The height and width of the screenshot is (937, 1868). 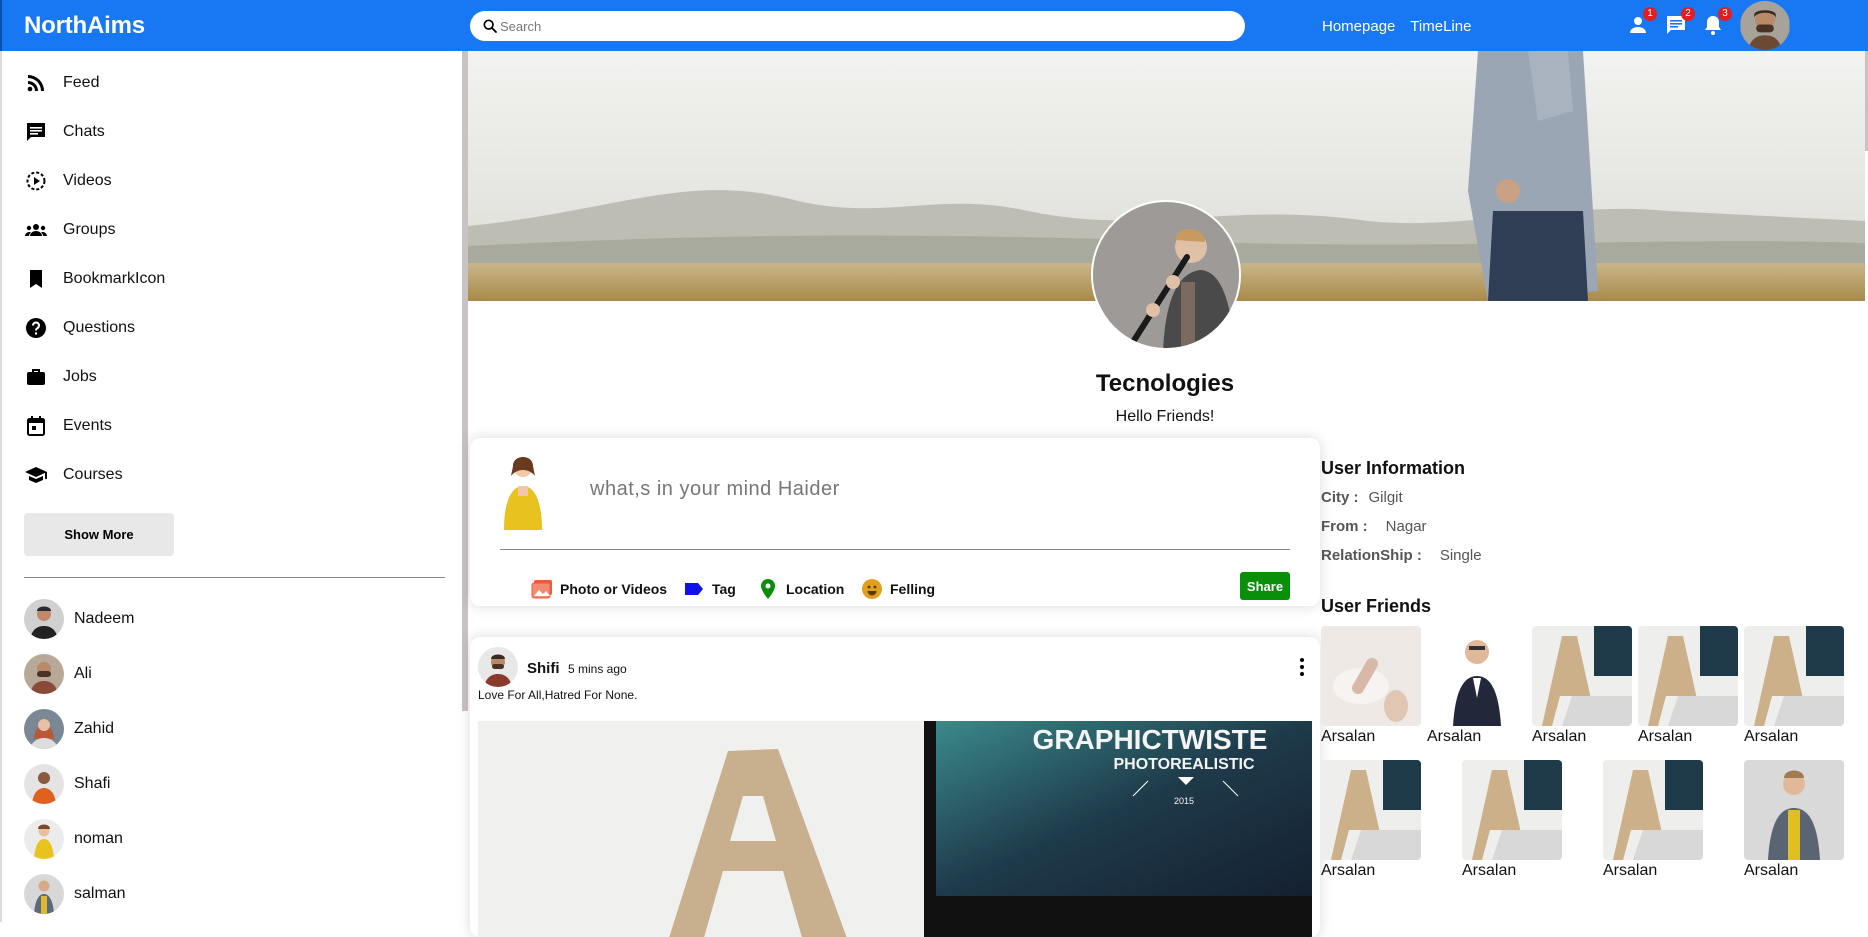 What do you see at coordinates (1440, 26) in the screenshot?
I see `timeline-link: TimeLine` at bounding box center [1440, 26].